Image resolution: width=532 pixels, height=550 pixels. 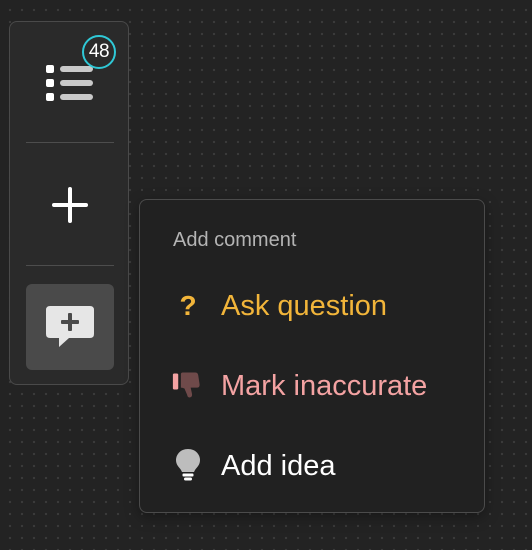 What do you see at coordinates (99, 52) in the screenshot?
I see `comment-count-badge: 48` at bounding box center [99, 52].